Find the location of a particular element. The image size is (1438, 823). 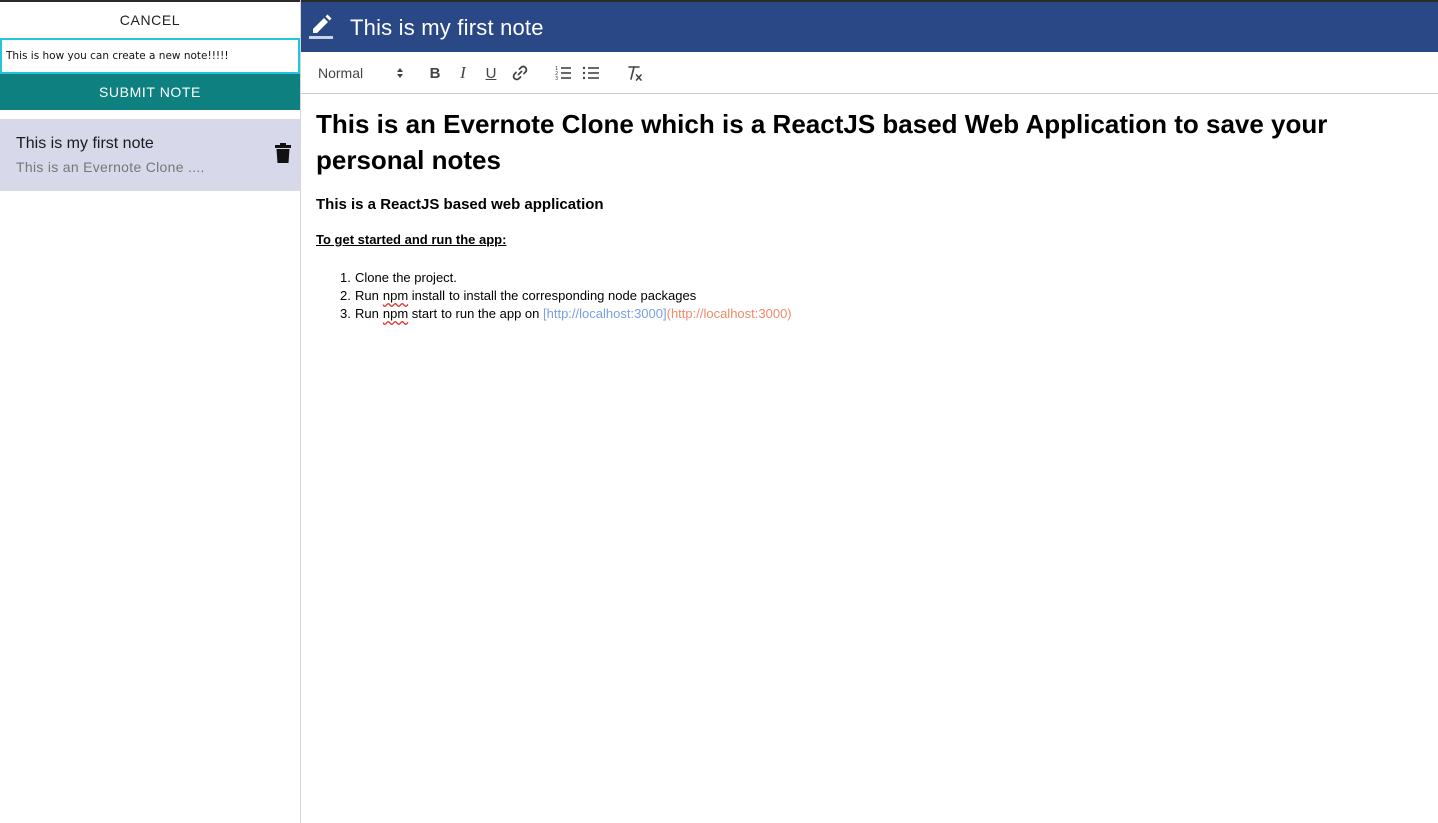

step-number: 1. is located at coordinates (345, 277).